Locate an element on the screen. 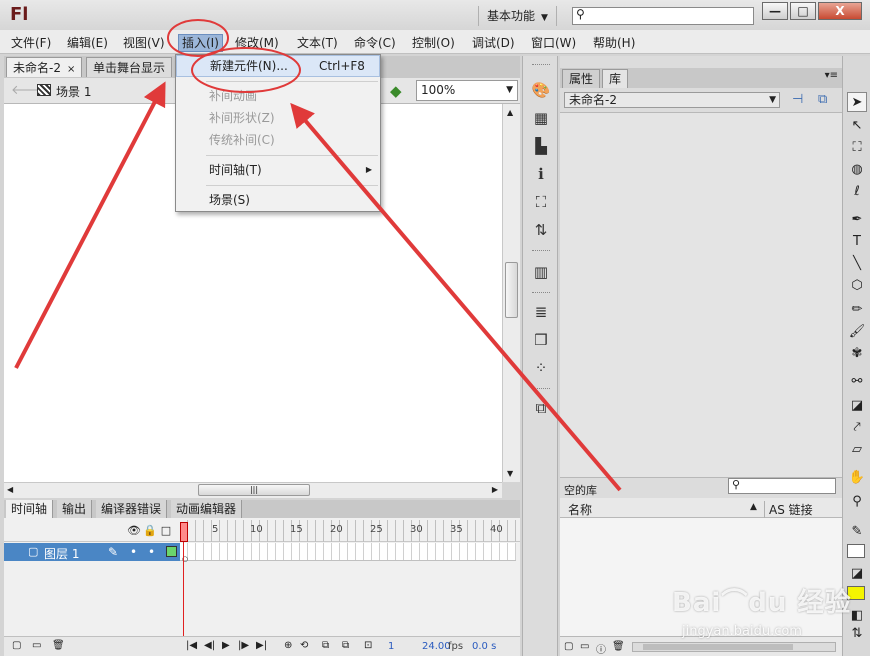 This screenshot has height=656, width=870. hand-tool-icon: ✋ is located at coordinates (857, 478).